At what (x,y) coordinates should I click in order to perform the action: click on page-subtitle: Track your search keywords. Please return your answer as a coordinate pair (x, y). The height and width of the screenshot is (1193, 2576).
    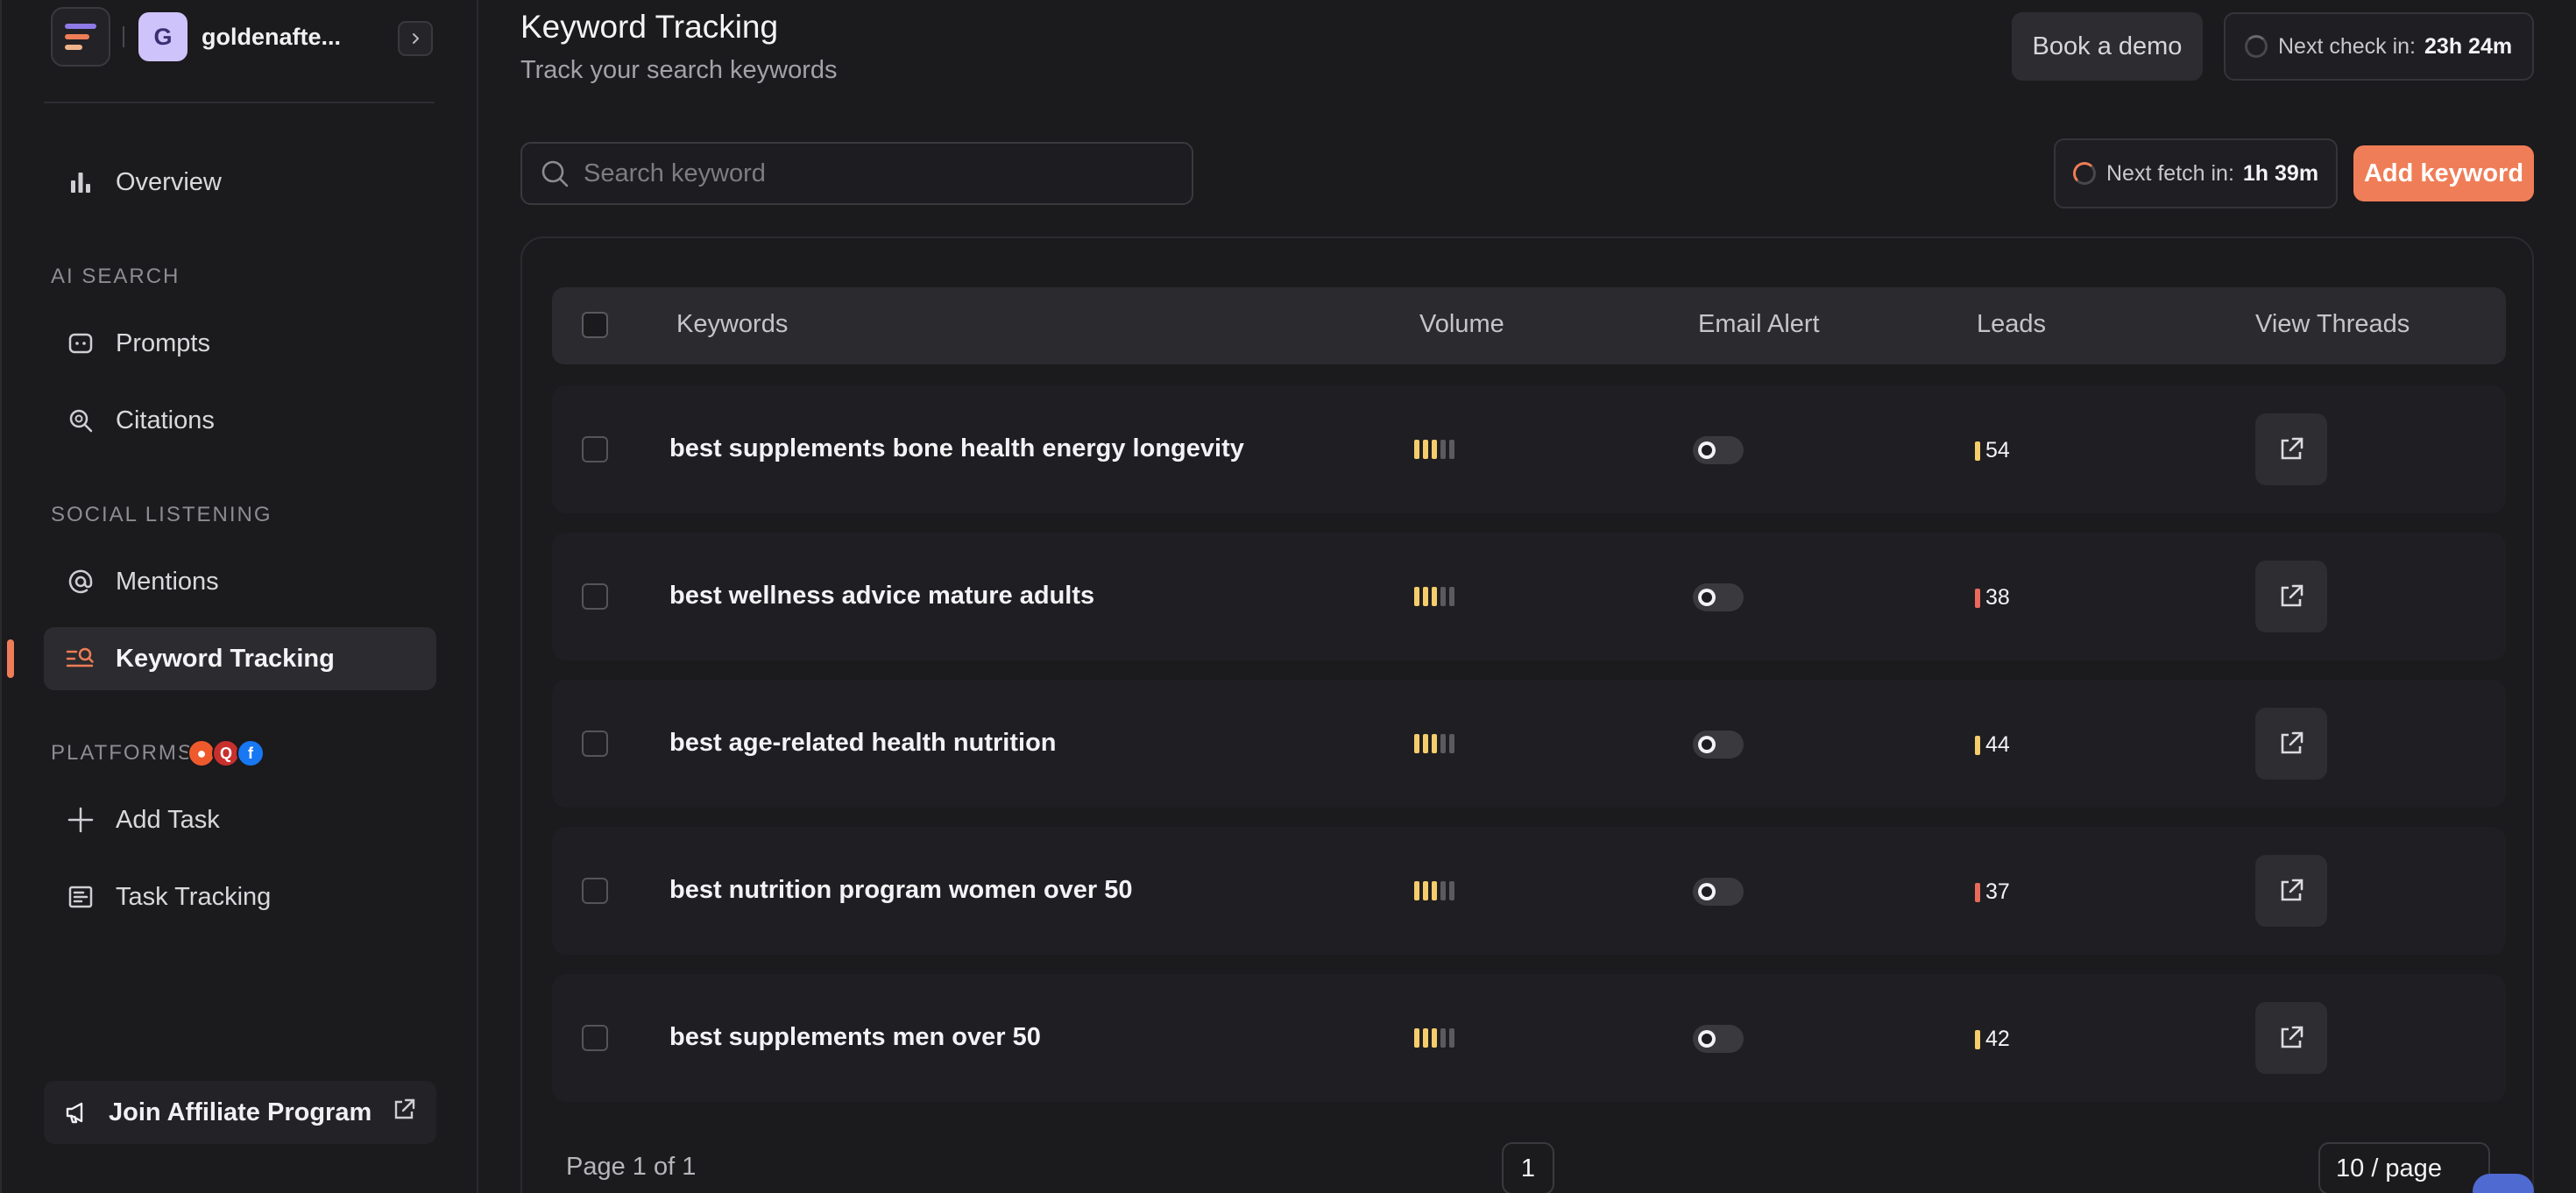
    Looking at the image, I should click on (679, 70).